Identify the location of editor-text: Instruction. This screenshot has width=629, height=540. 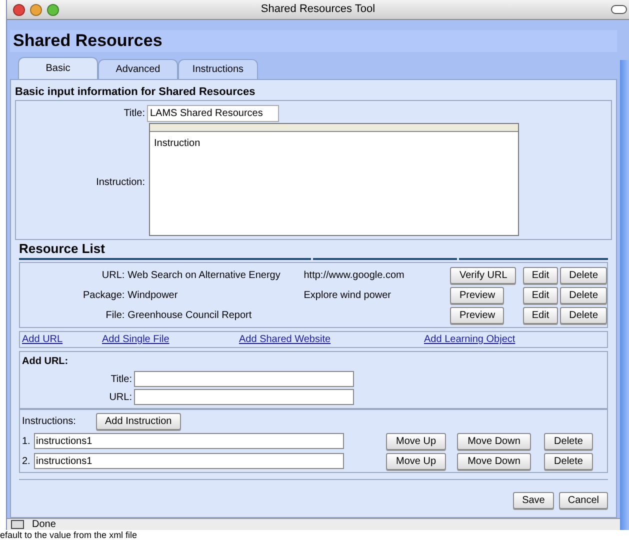
(177, 144).